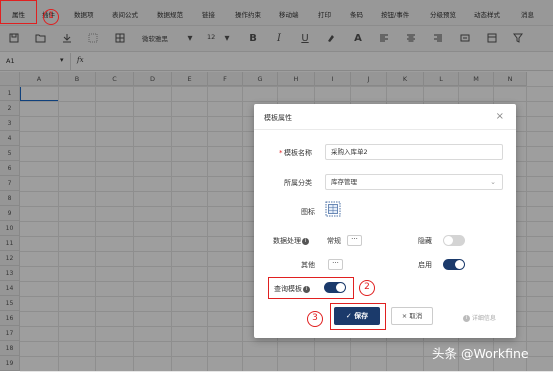  I want to click on highlight-properties-menu, so click(18, 12).